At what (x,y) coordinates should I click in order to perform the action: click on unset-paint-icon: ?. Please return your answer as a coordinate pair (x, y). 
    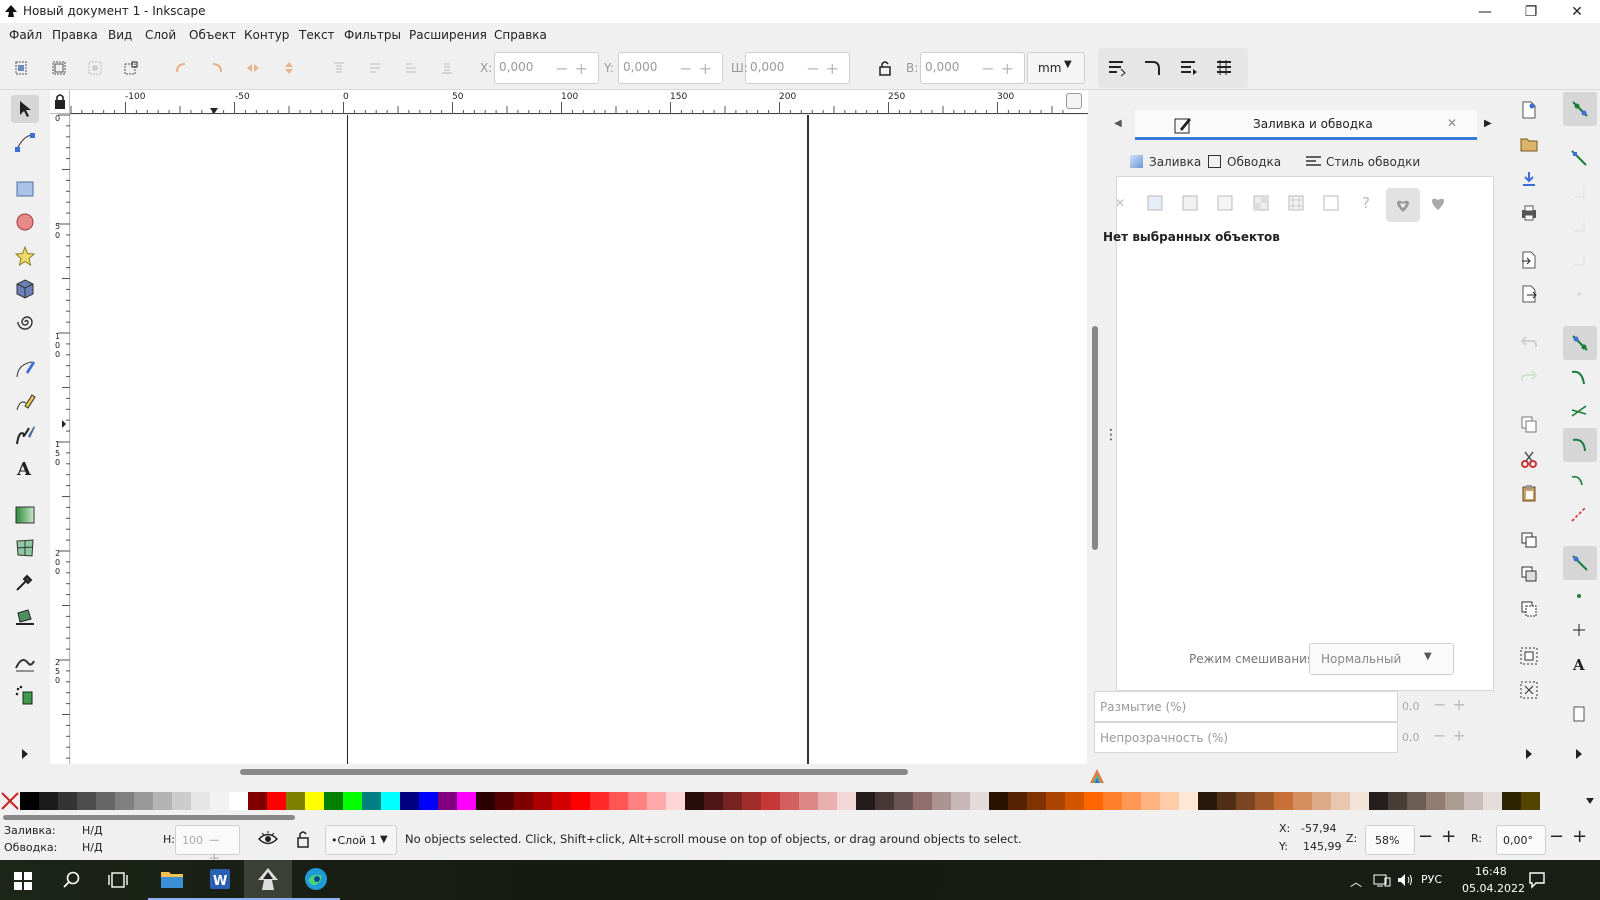
    Looking at the image, I should click on (1366, 203).